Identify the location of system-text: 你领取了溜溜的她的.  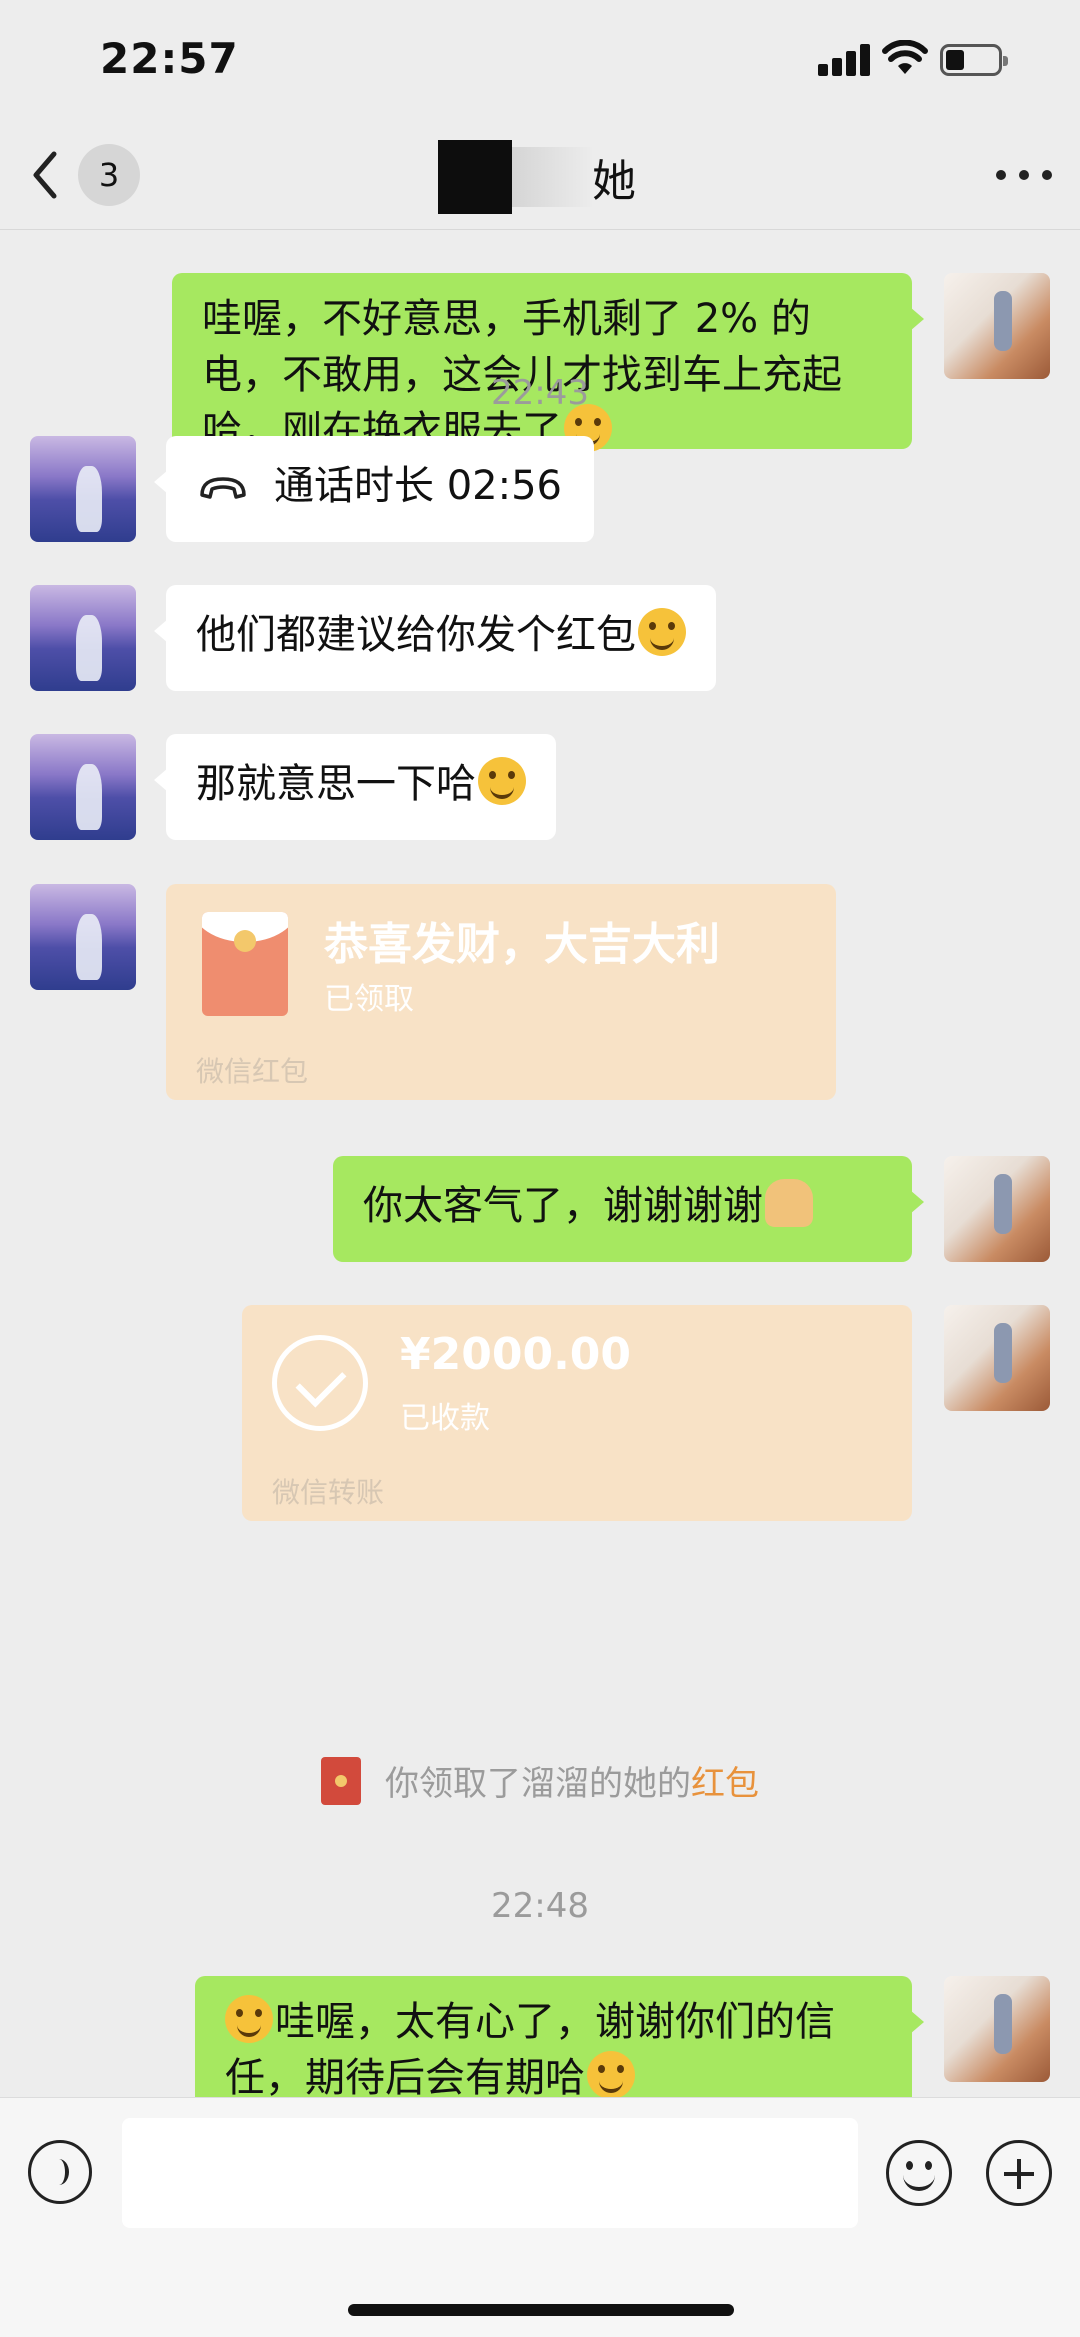
(538, 1784).